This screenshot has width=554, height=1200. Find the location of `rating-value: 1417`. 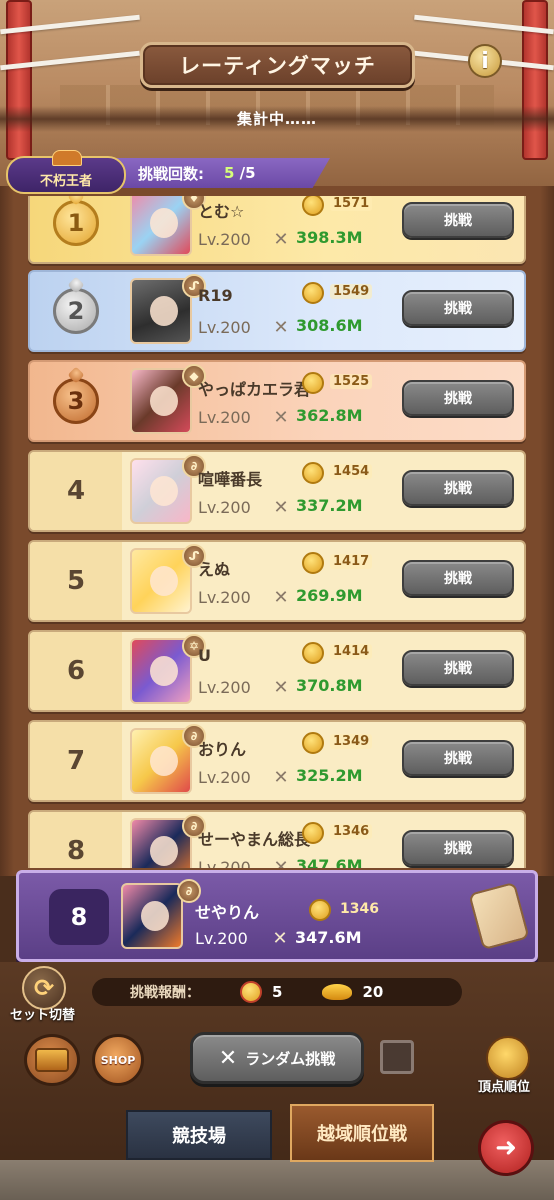

rating-value: 1417 is located at coordinates (351, 561).